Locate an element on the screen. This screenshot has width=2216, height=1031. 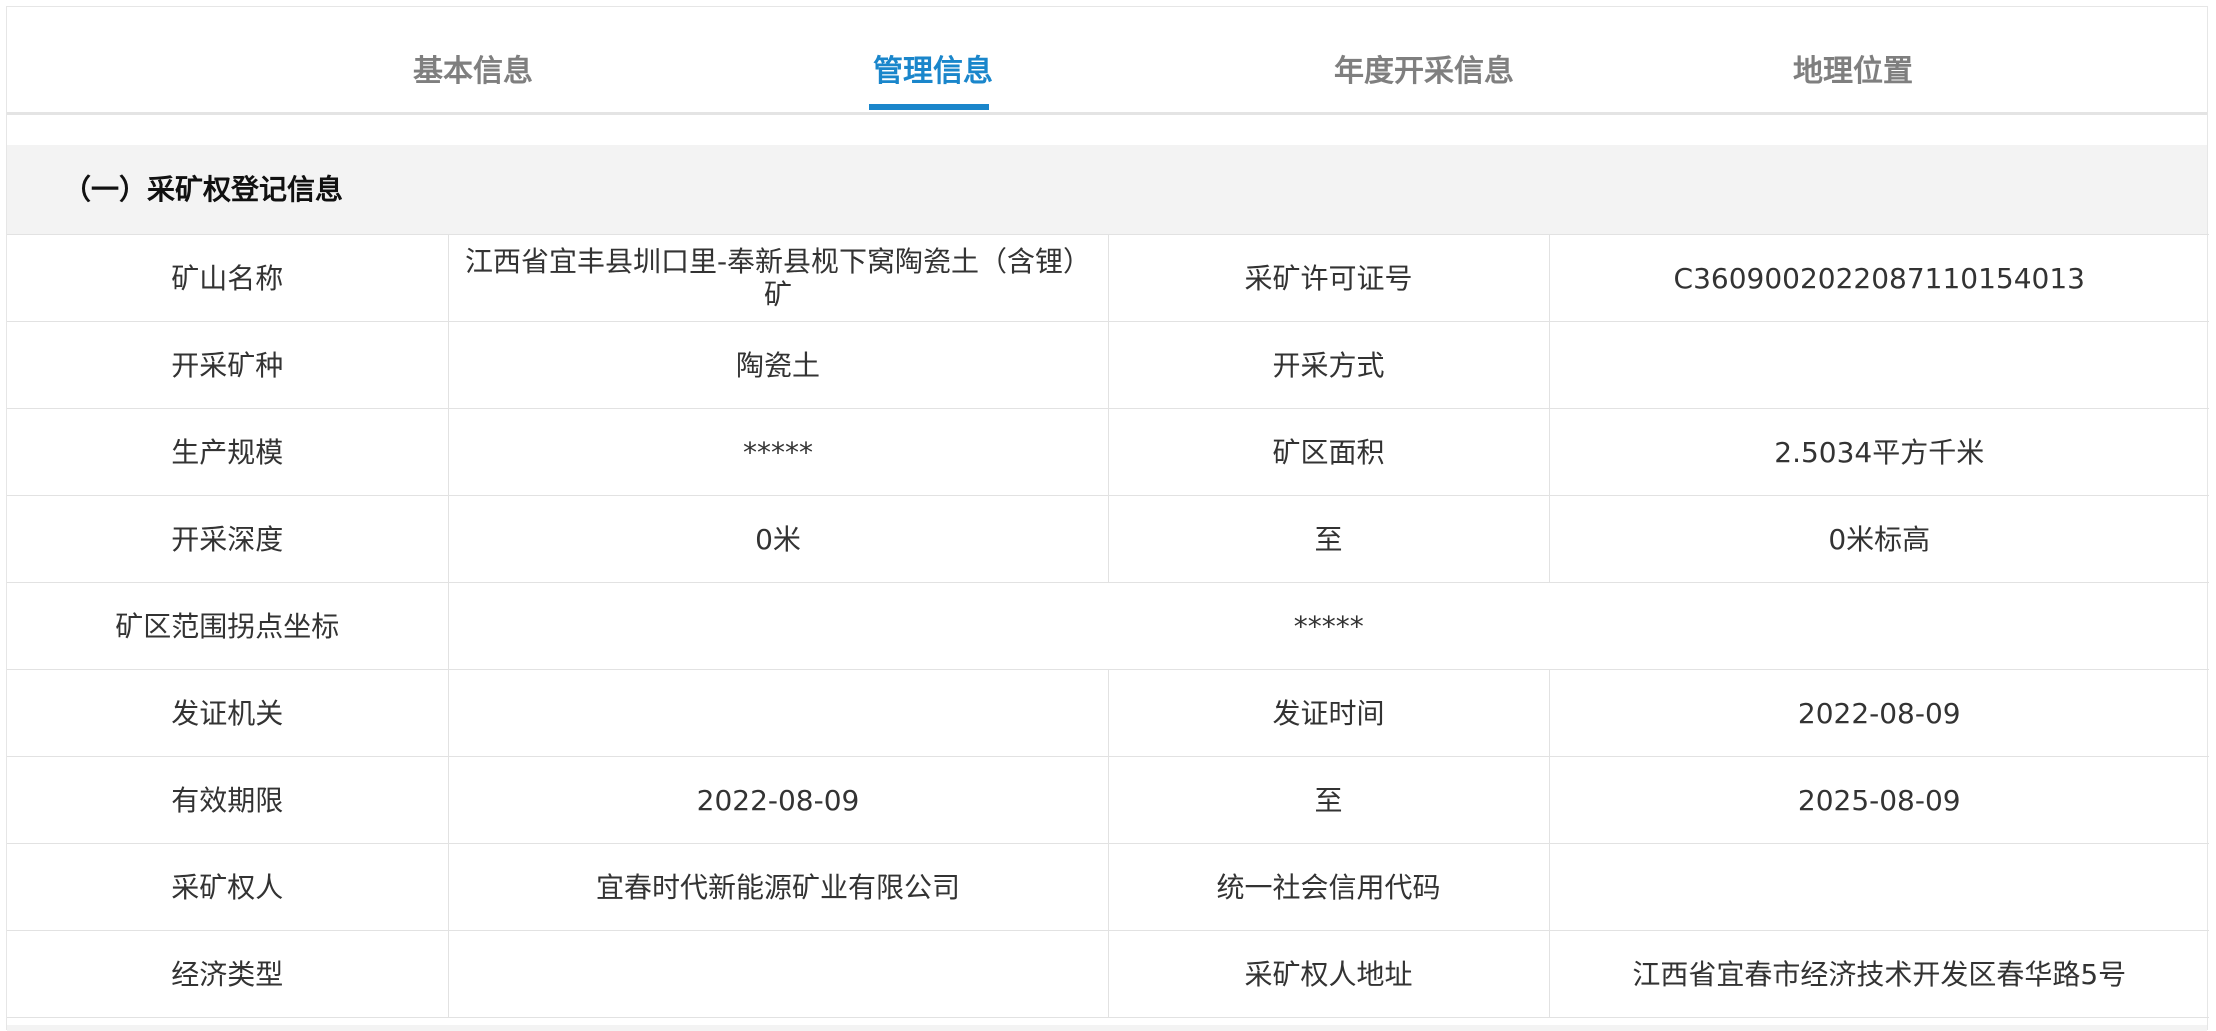
mine-area-value: 2.5034平方千米 is located at coordinates (1878, 452).